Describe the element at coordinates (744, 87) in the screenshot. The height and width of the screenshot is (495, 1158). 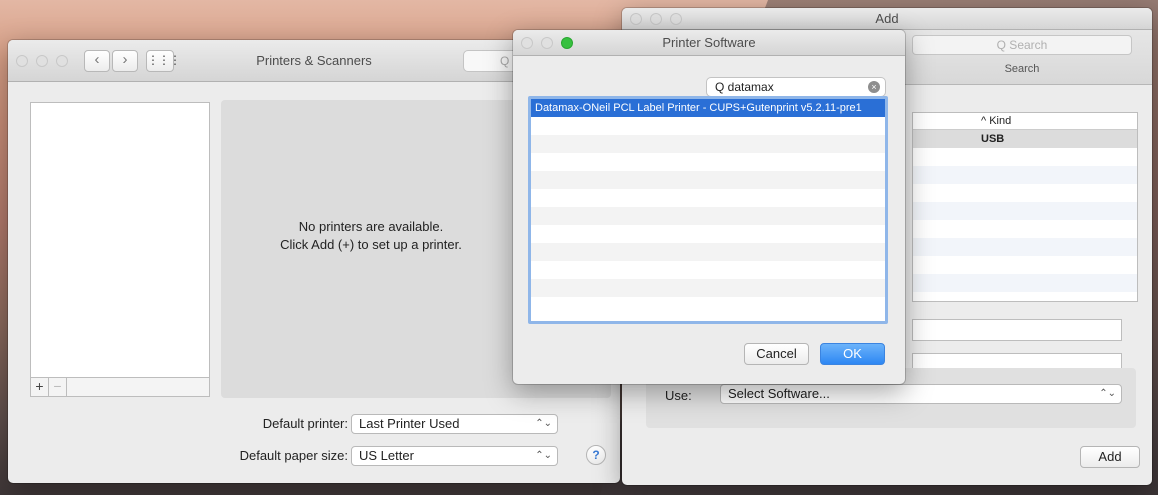
I see `search-value: Q datamax` at that location.